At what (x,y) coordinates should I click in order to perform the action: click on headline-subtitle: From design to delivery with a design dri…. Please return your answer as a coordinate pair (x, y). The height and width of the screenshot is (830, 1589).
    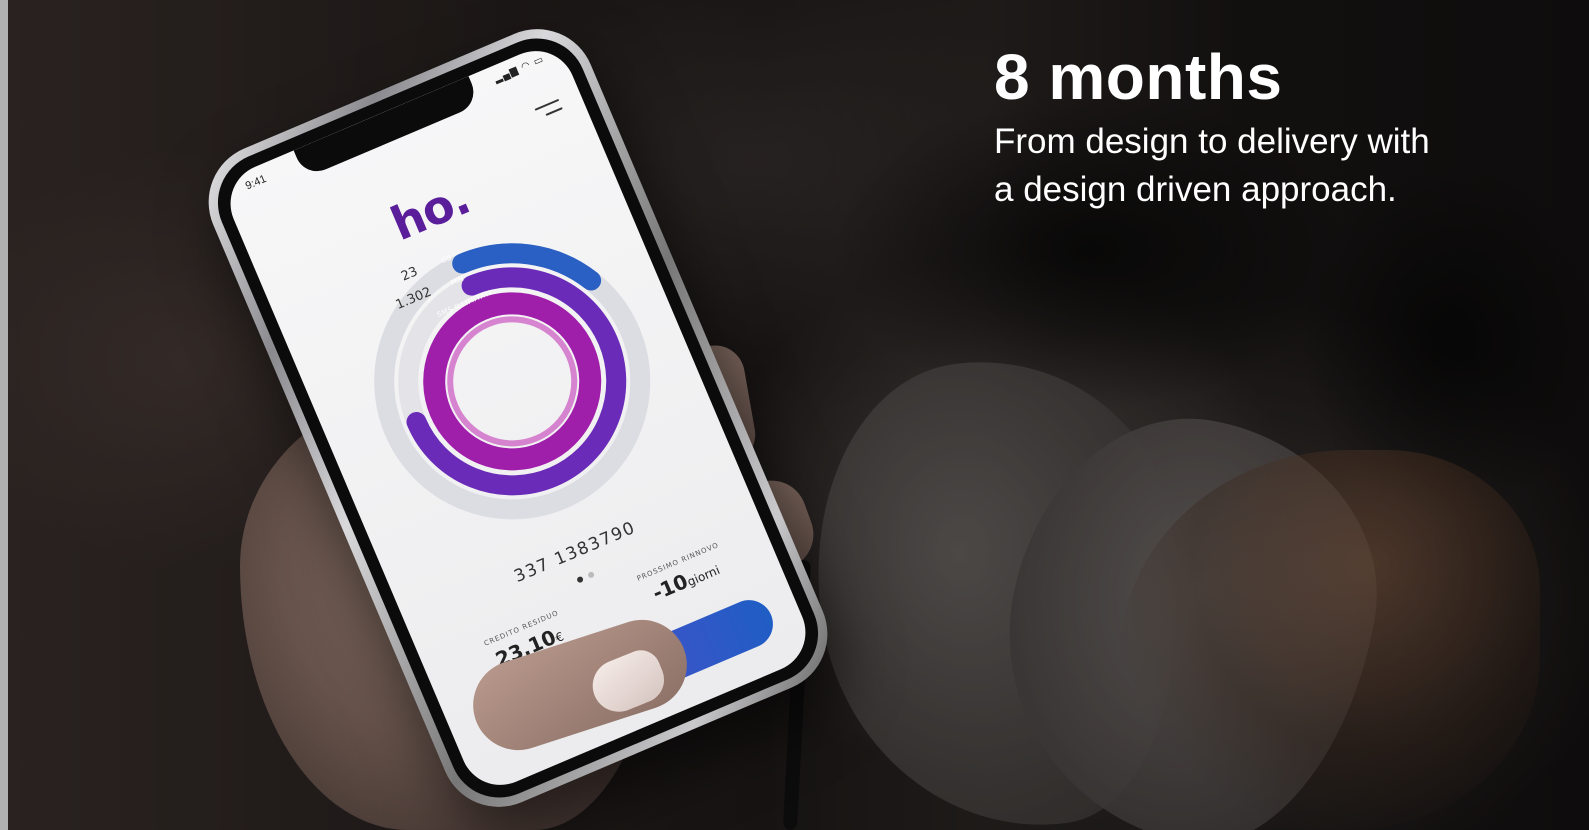
    Looking at the image, I should click on (1212, 165).